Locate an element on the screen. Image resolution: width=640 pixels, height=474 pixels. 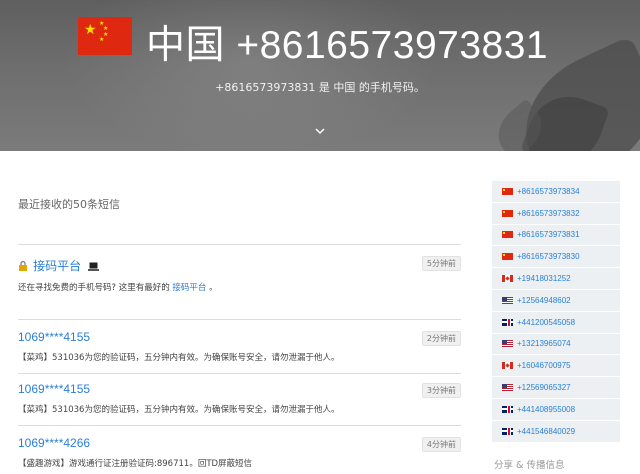
page-title: 中国 +8616573973831 is located at coordinates (347, 45).